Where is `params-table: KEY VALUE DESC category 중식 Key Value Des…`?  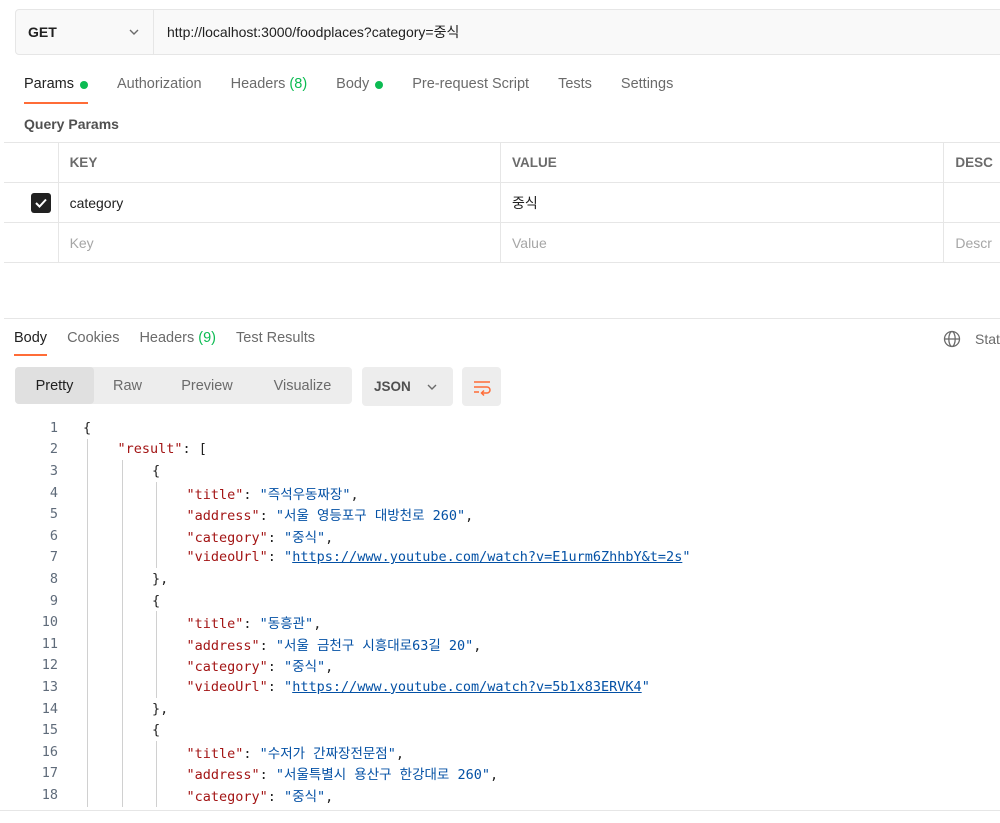 params-table: KEY VALUE DESC category 중식 Key Value Des… is located at coordinates (502, 202).